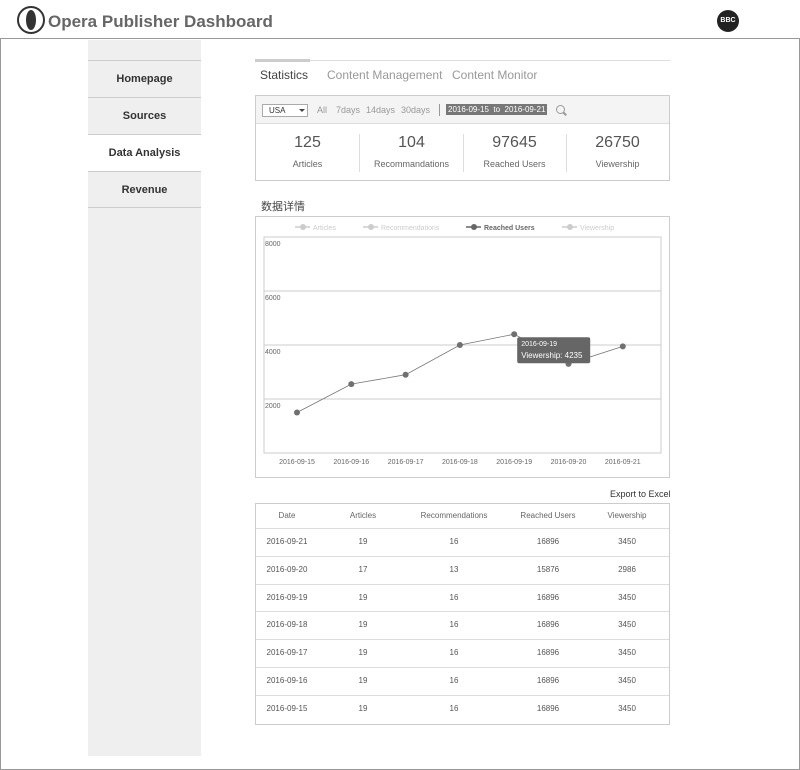  What do you see at coordinates (348, 110) in the screenshot?
I see `range-7days: 7days` at bounding box center [348, 110].